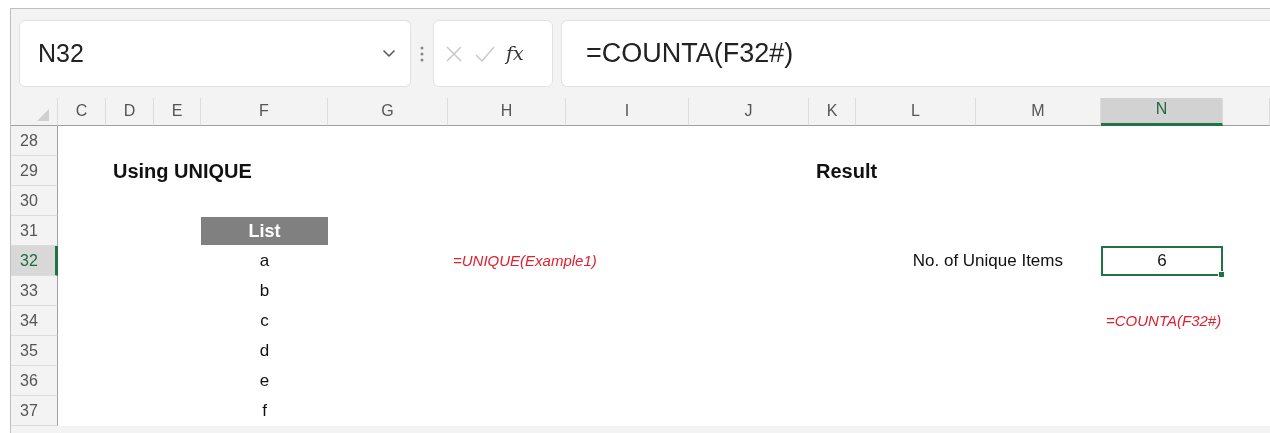 Image resolution: width=1270 pixels, height=433 pixels. Describe the element at coordinates (987, 261) in the screenshot. I see `field-label: No. of Unique Items` at that location.